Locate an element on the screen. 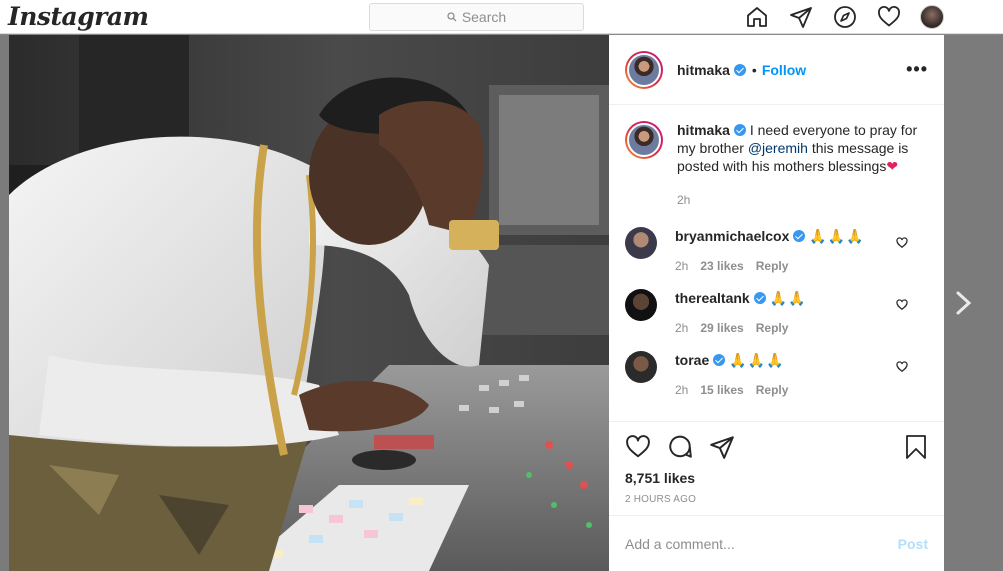  like-heart-icon is located at coordinates (638, 447).